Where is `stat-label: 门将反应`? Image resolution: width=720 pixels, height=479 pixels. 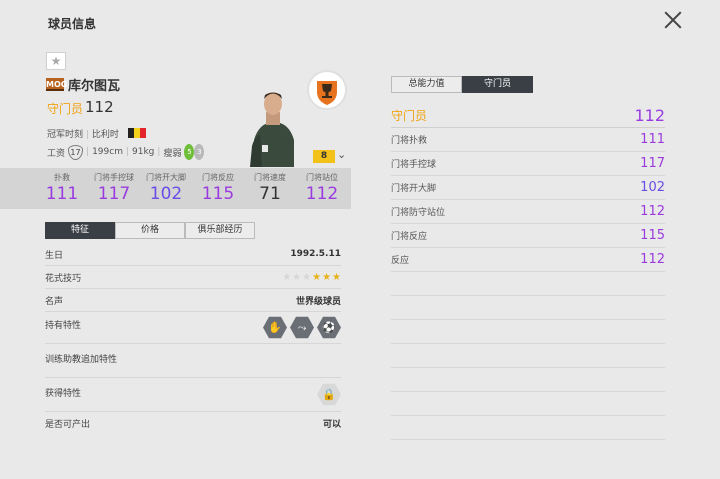 stat-label: 门将反应 is located at coordinates (218, 177).